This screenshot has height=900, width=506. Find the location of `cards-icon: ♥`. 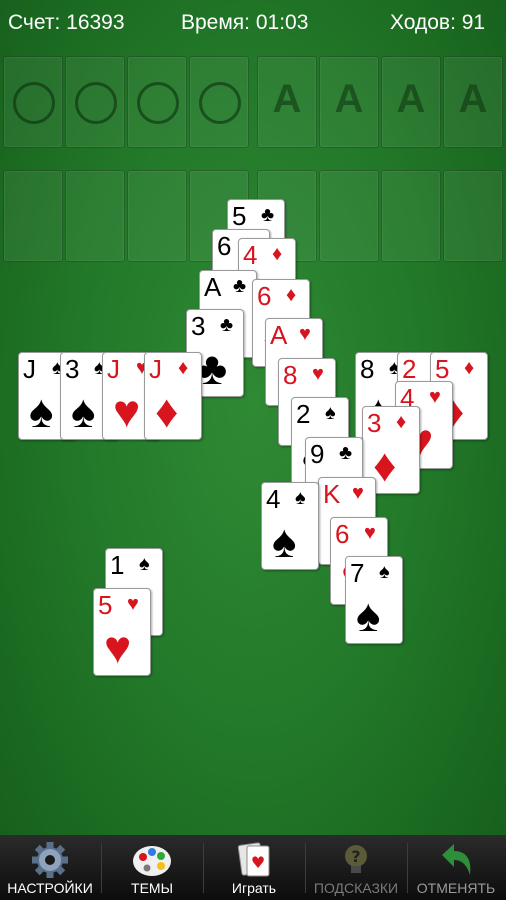

cards-icon: ♥ is located at coordinates (254, 860).